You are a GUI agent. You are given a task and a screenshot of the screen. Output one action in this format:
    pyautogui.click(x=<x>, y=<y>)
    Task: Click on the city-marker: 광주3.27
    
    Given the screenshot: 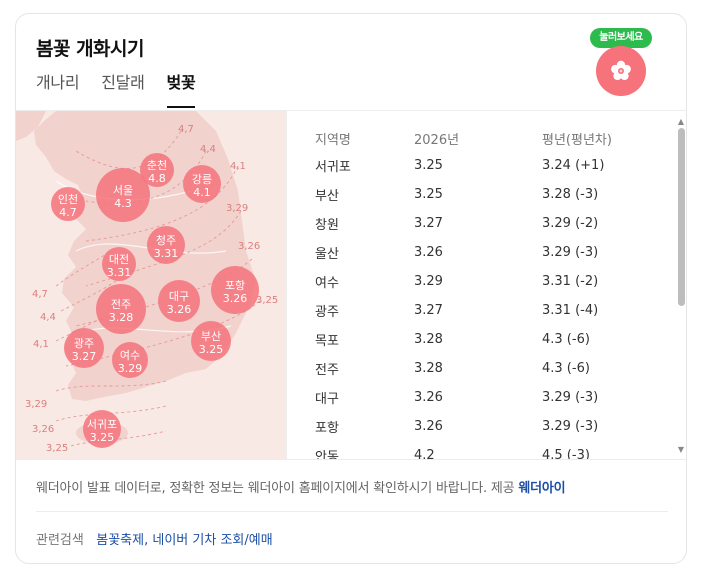 What is the action you would take?
    pyautogui.click(x=84, y=348)
    